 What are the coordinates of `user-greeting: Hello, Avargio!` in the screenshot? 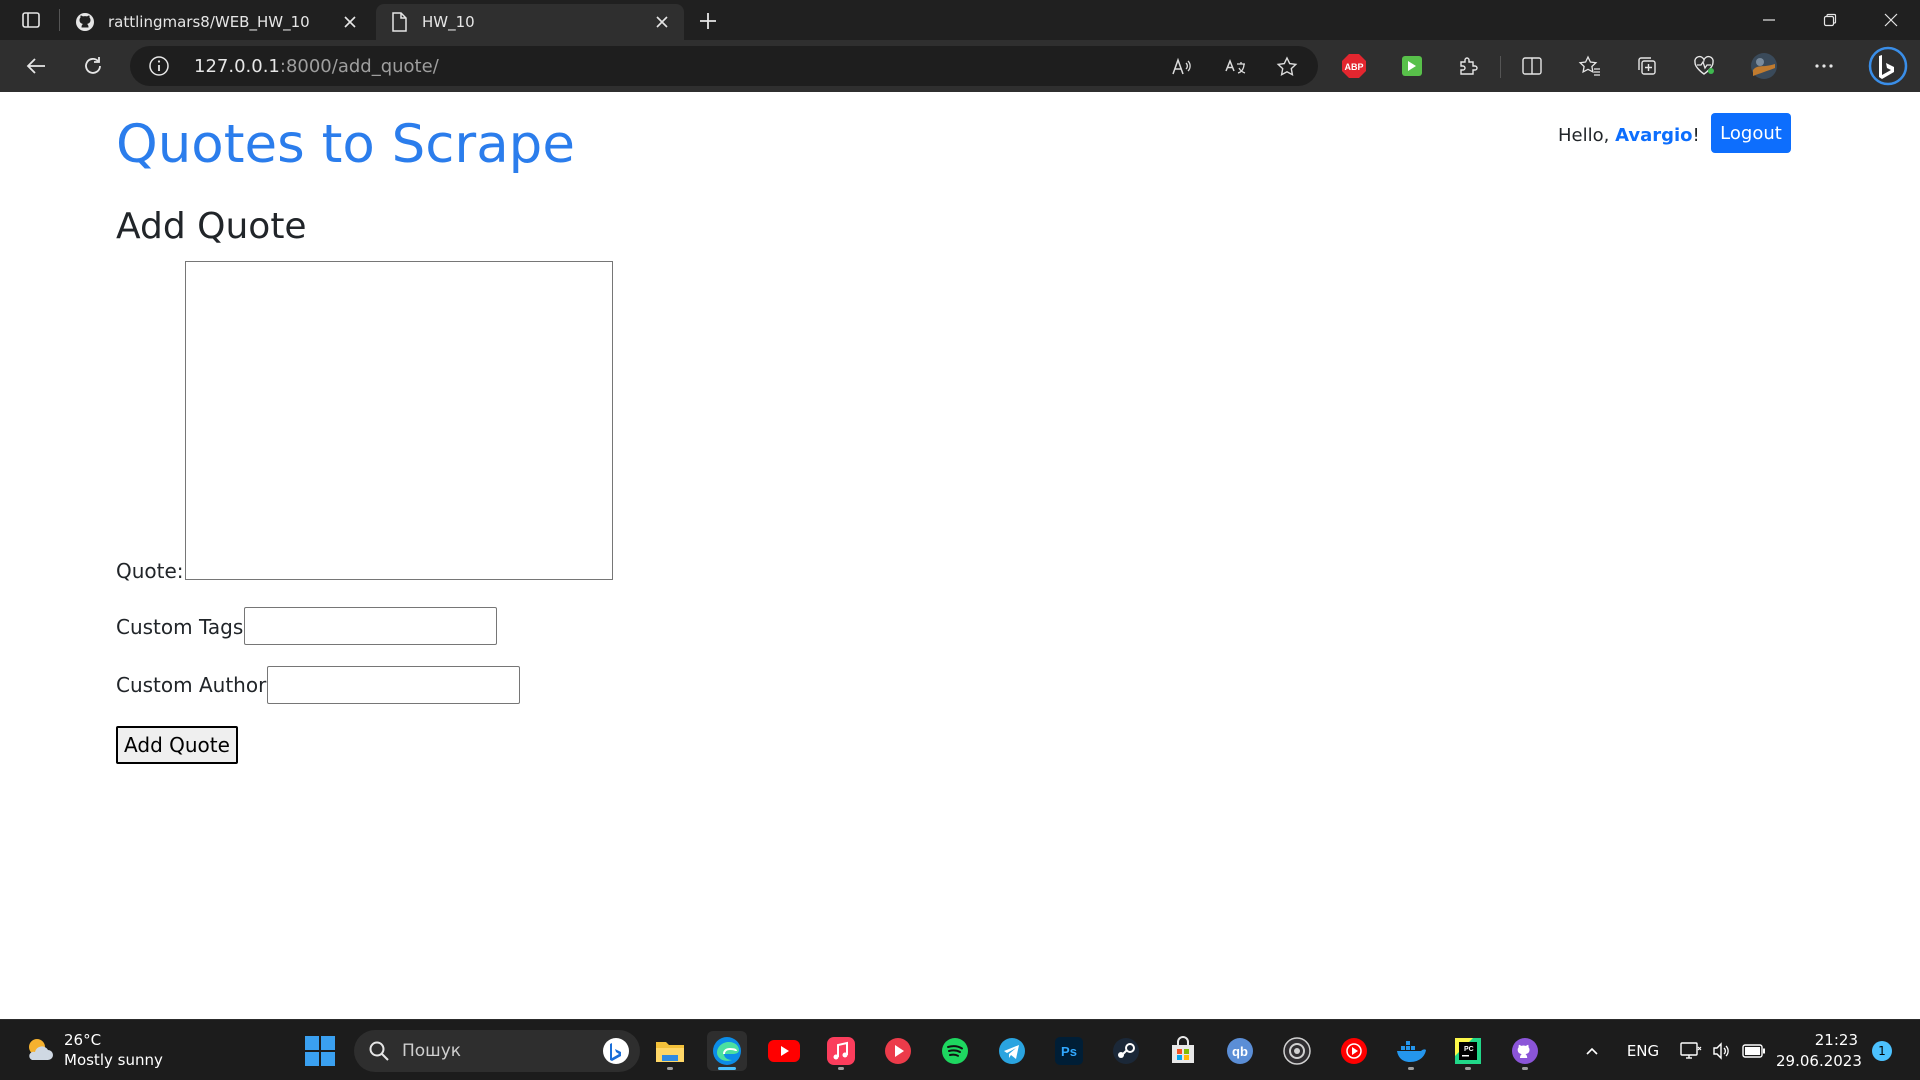 It's located at (1629, 135).